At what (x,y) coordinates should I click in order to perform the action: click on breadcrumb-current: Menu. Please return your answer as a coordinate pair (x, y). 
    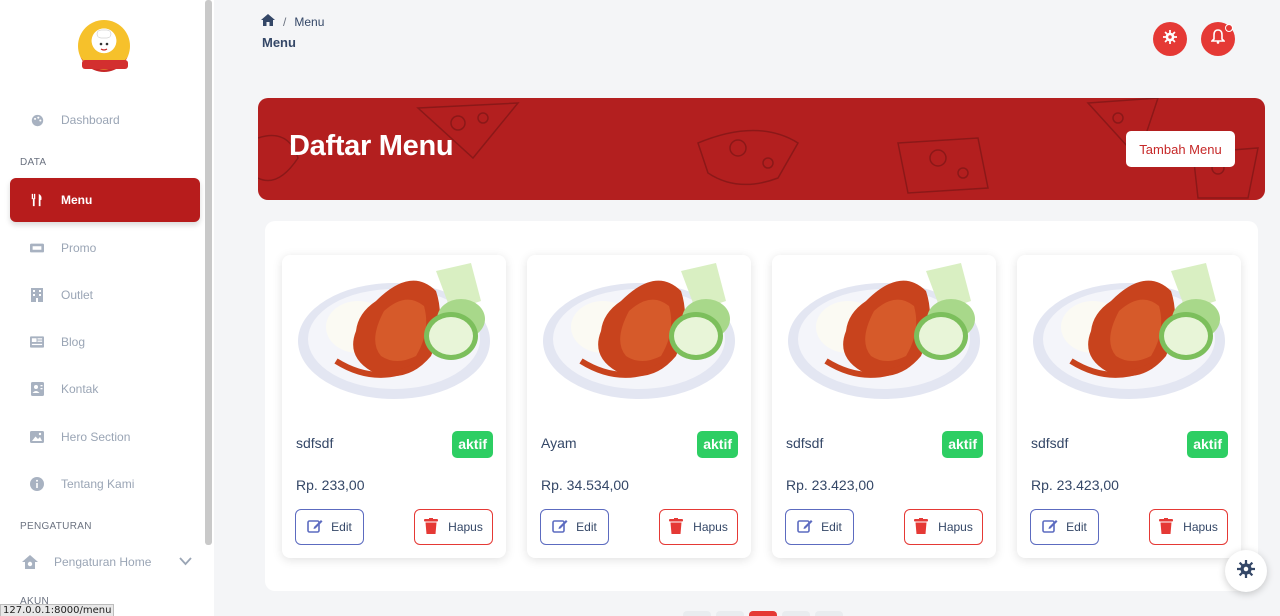
    Looking at the image, I should click on (309, 21).